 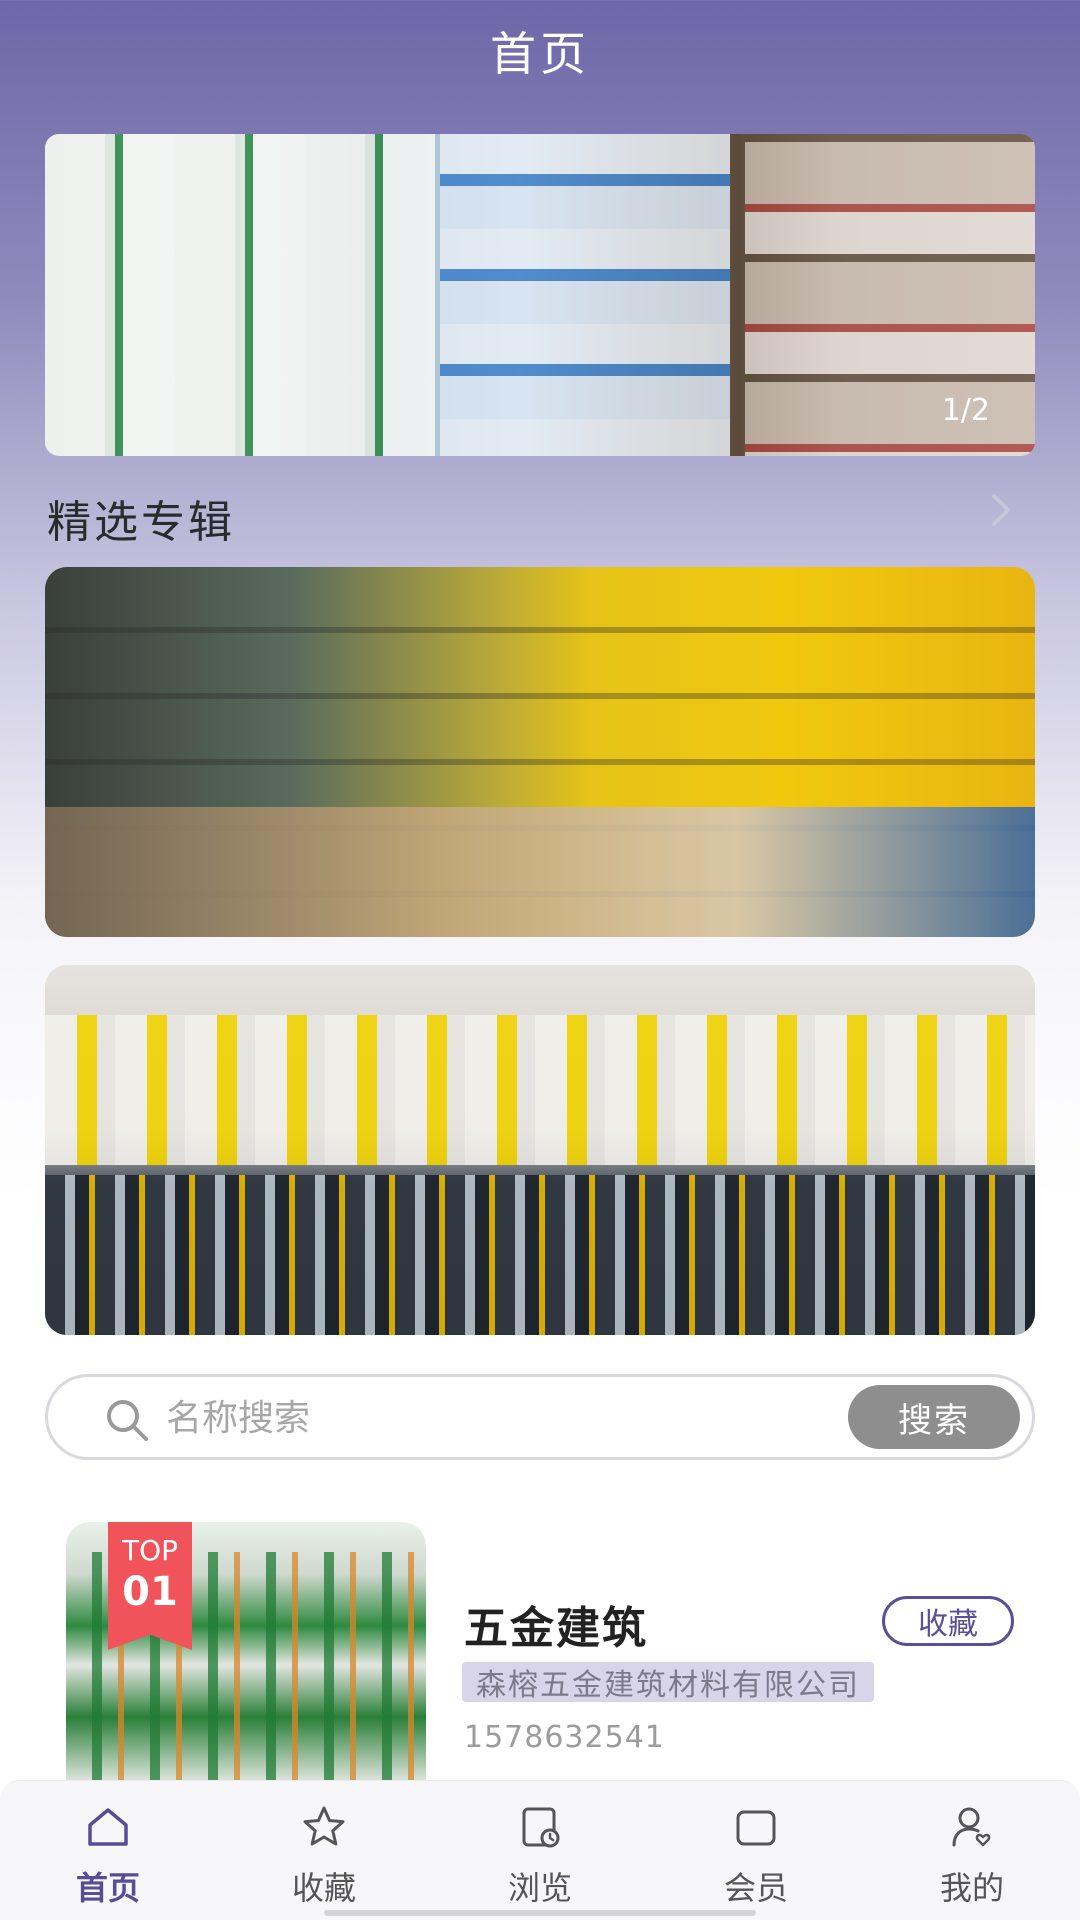 I want to click on rank-badge-top: TOP, so click(x=150, y=1550).